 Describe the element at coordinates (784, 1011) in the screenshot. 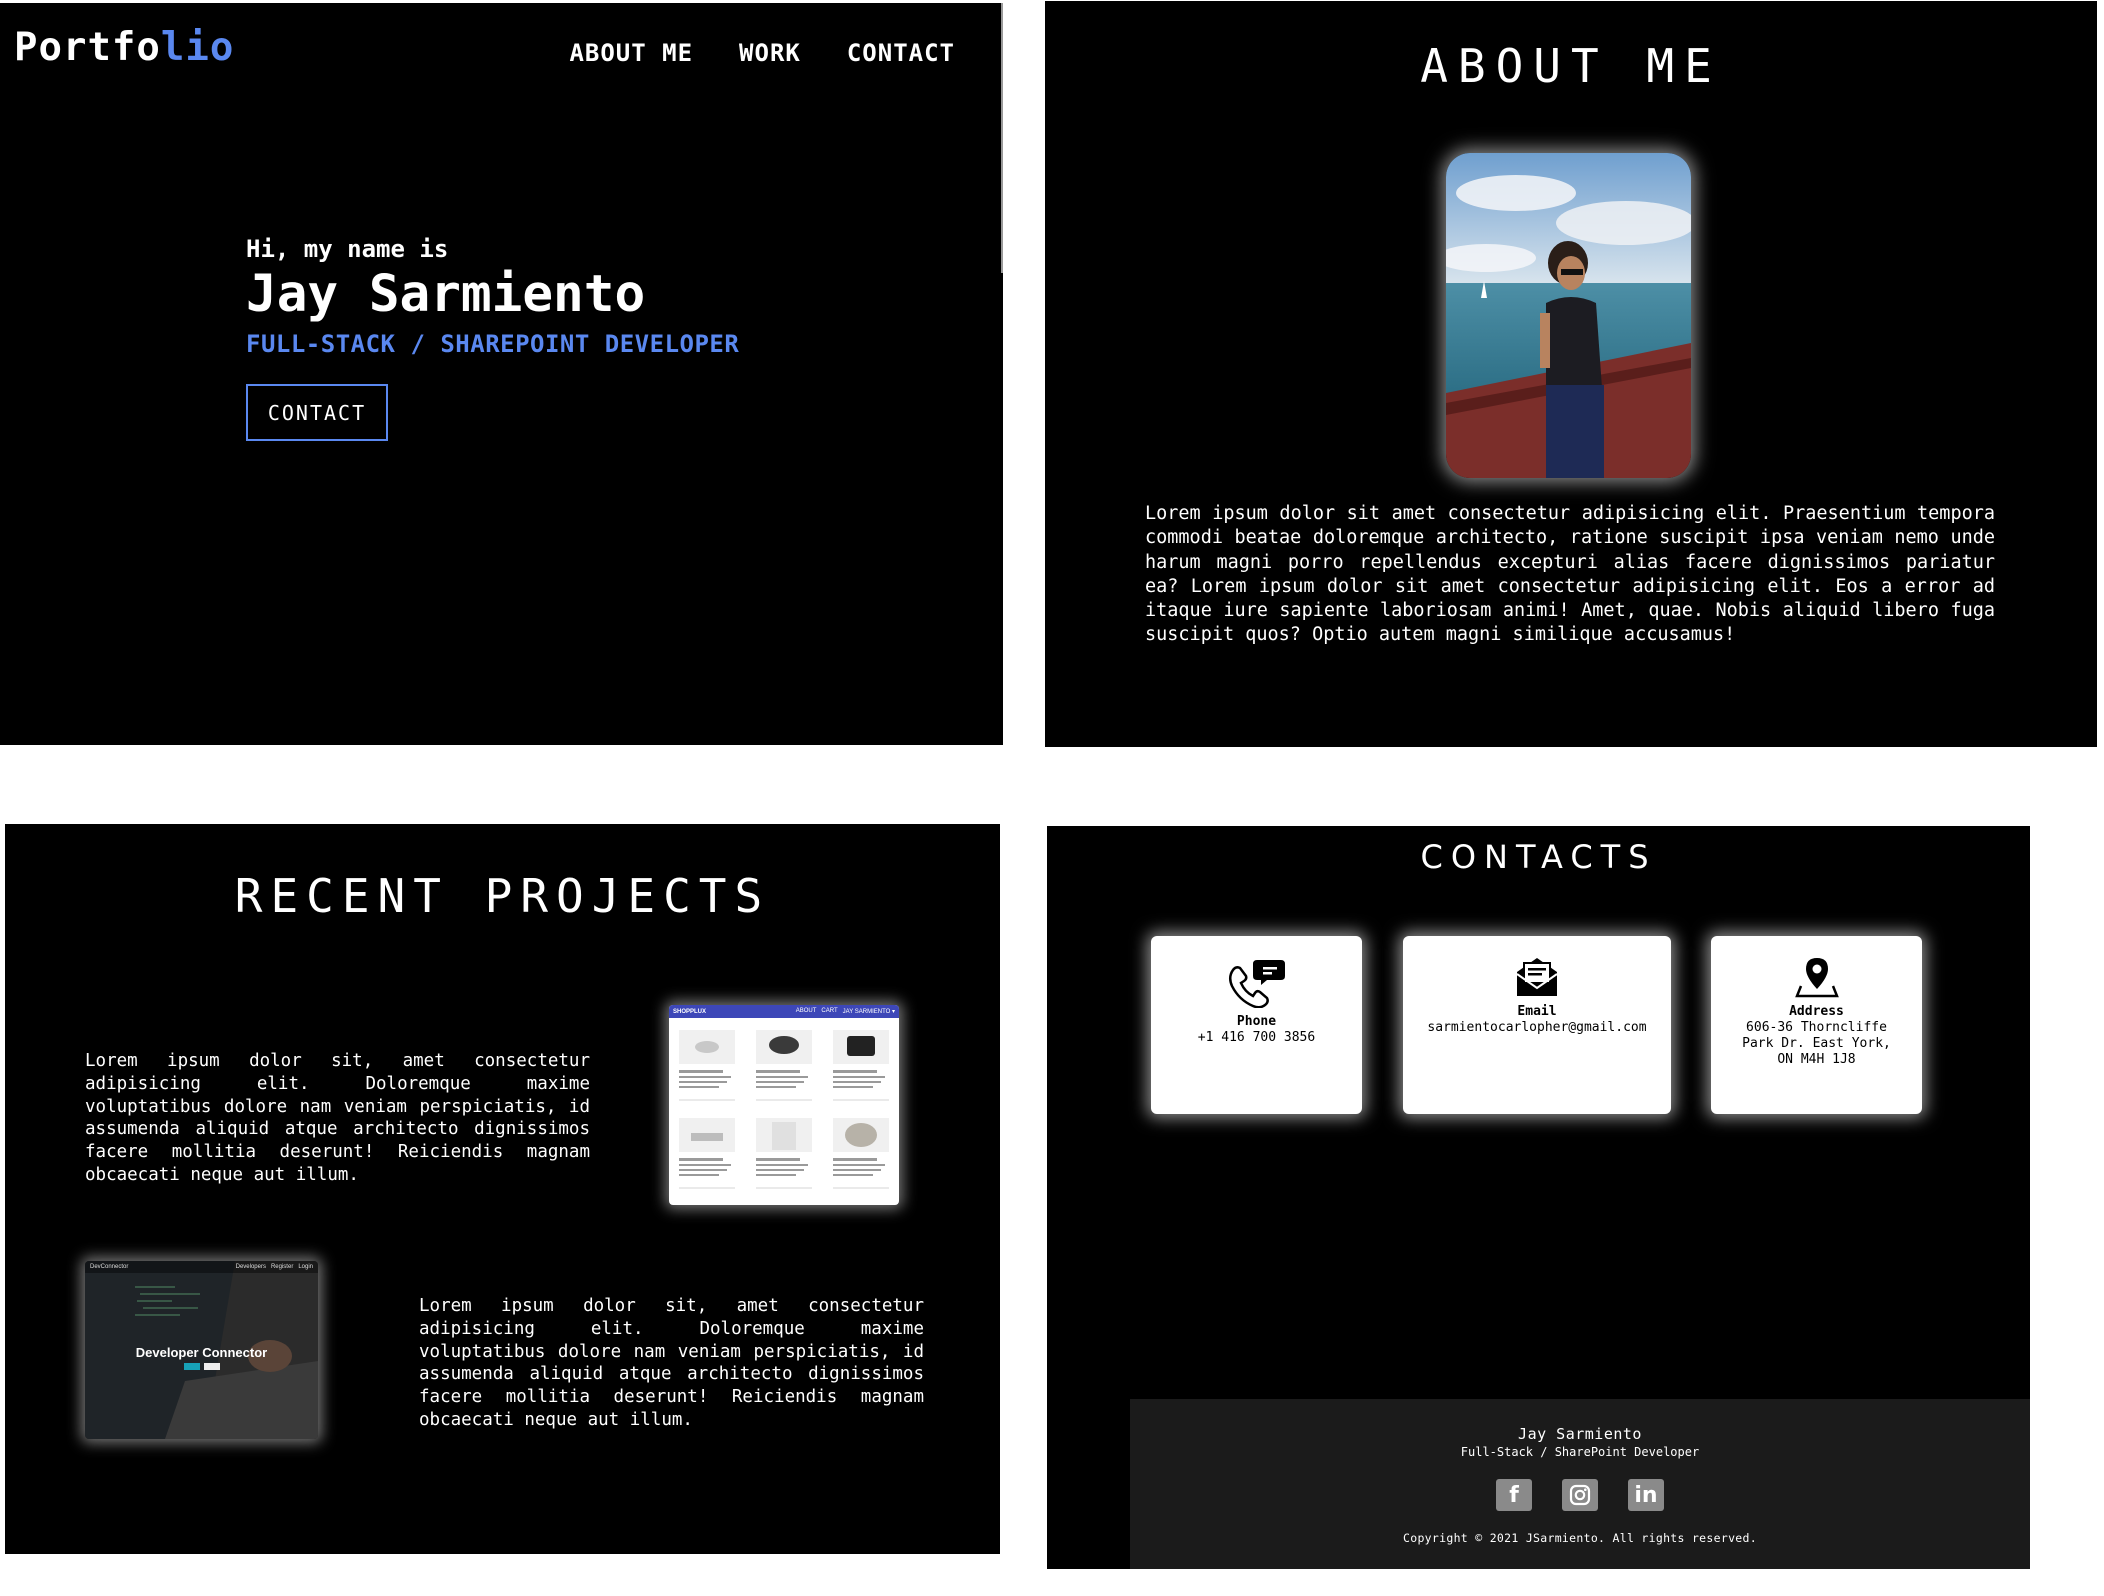

I see `shot-1-navbar: SHOPPLUX ABOUT CART JAY SARMIENTO ▾` at that location.